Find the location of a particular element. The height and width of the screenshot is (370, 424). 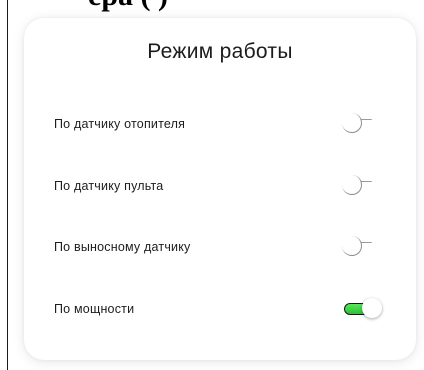

external-sensor-toggle is located at coordinates (362, 247).